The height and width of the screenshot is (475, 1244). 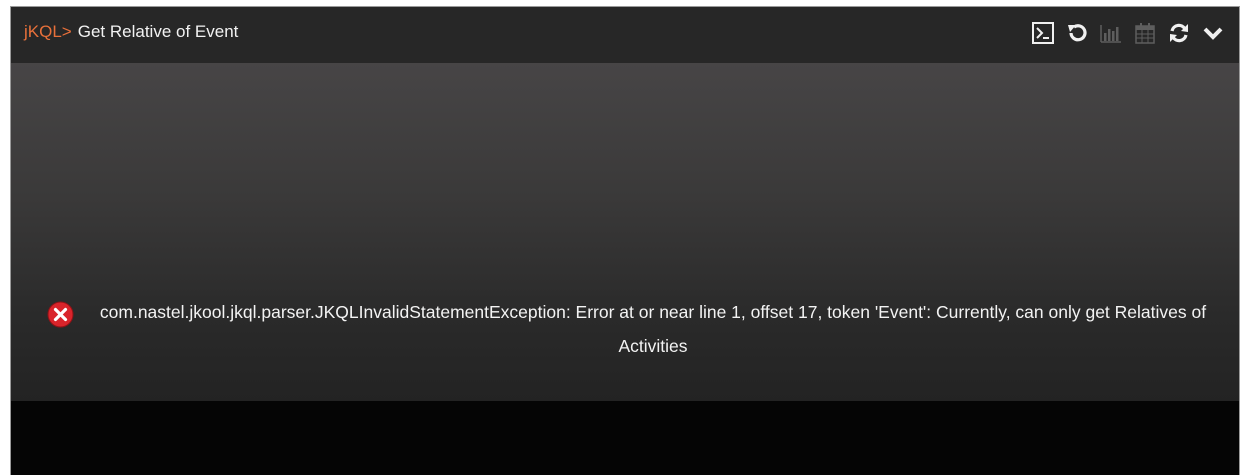 What do you see at coordinates (158, 31) in the screenshot?
I see `panel-title-text: Get Relative of Event` at bounding box center [158, 31].